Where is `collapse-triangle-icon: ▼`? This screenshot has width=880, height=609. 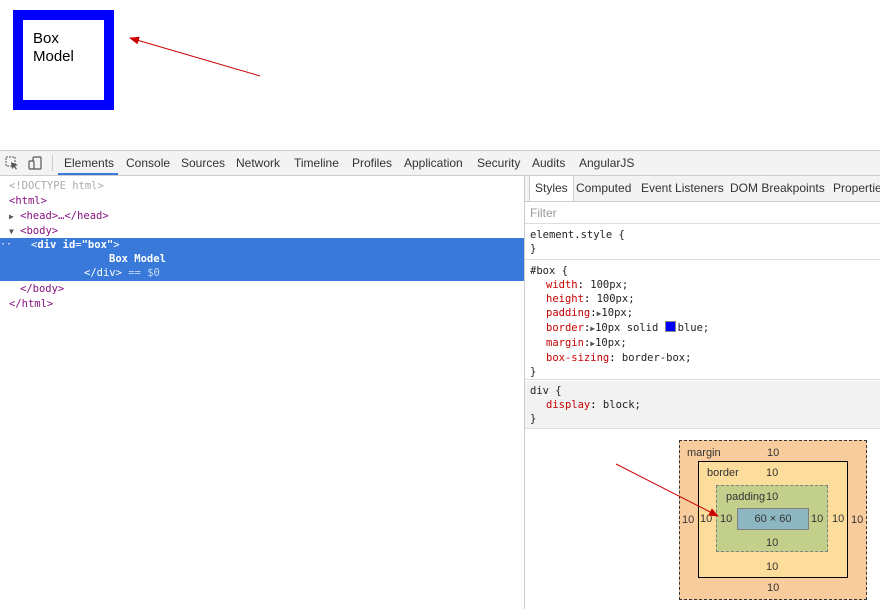
collapse-triangle-icon: ▼ is located at coordinates (11, 231).